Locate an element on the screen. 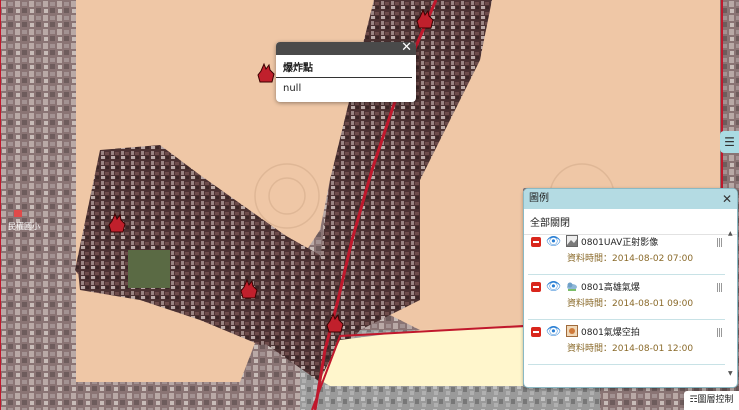 The height and width of the screenshot is (410, 739). layer-date: 資料時間：2014-08-01 12:00 is located at coordinates (630, 349).